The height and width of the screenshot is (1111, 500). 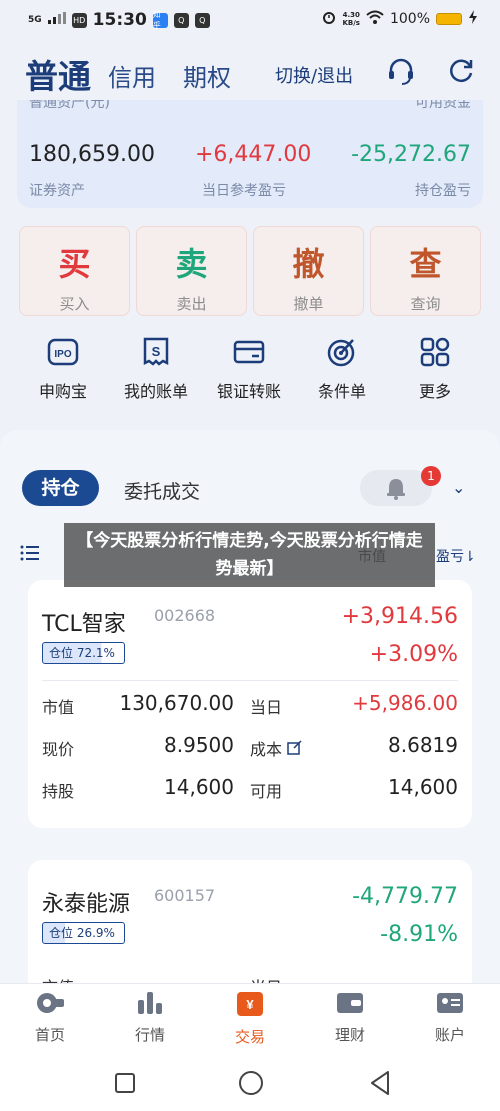 What do you see at coordinates (443, 191) in the screenshot?
I see `holding-pnl-label: 持仓盈亏` at bounding box center [443, 191].